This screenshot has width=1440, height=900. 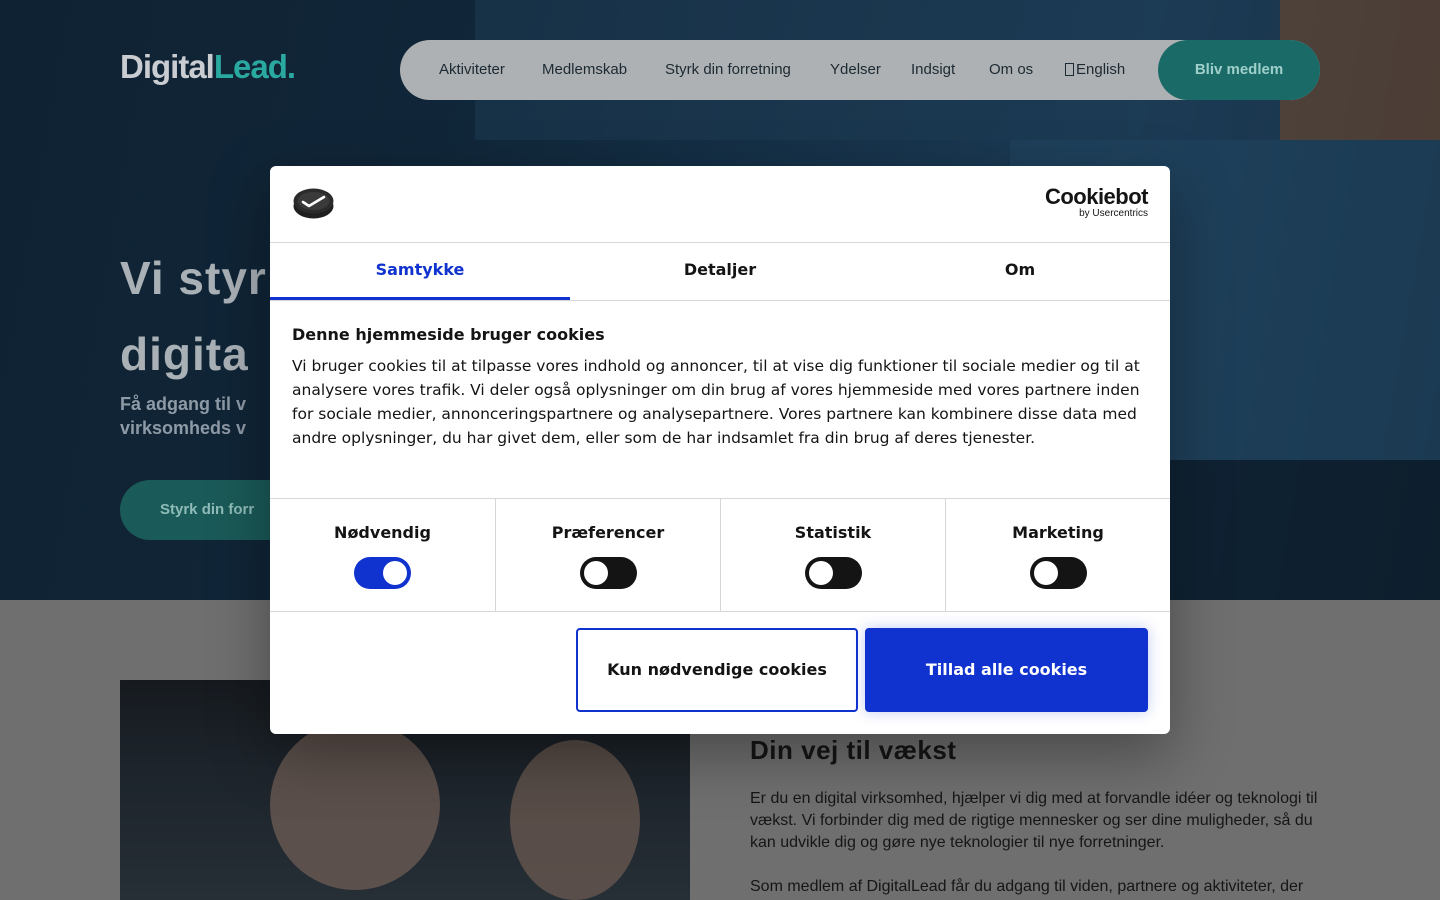 What do you see at coordinates (1239, 70) in the screenshot?
I see `become-member-button: Bliv medlem` at bounding box center [1239, 70].